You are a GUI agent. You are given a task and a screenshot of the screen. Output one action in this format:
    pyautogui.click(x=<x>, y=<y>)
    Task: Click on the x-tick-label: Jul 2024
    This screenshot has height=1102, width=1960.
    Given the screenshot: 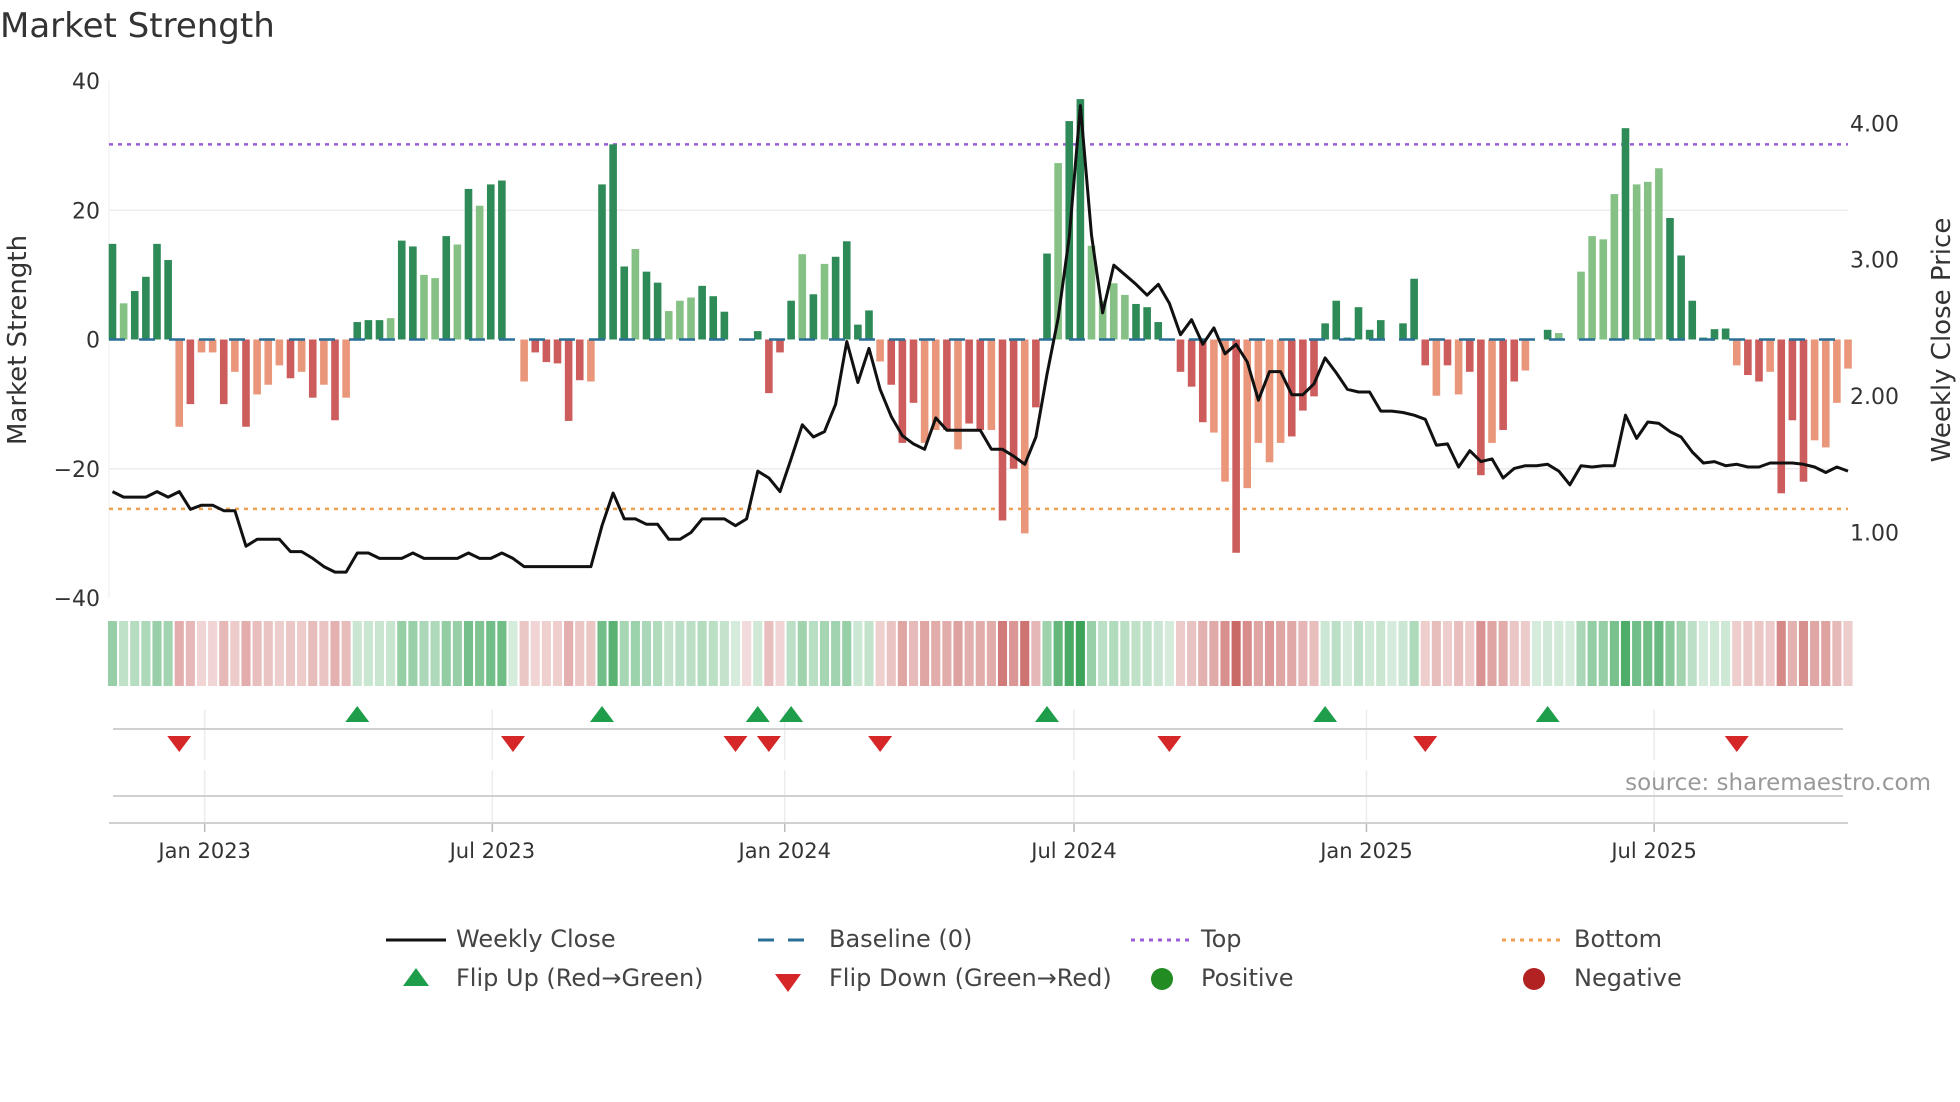 What is the action you would take?
    pyautogui.click(x=1072, y=851)
    